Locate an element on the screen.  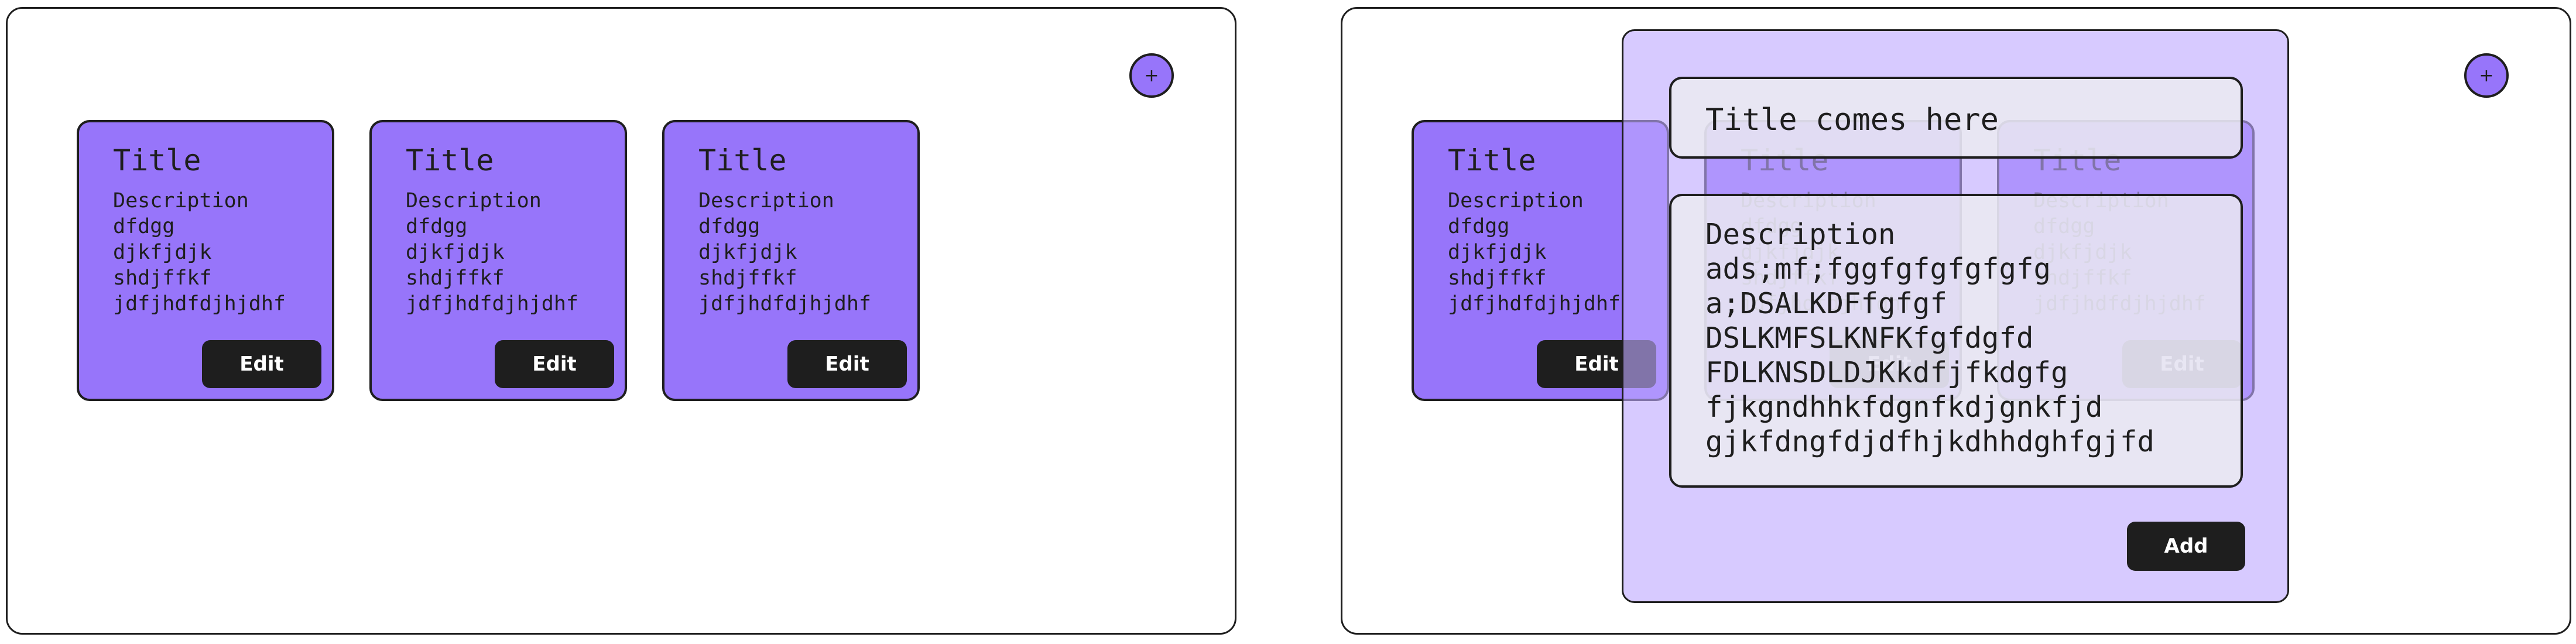
add-button: Add is located at coordinates (2186, 546).